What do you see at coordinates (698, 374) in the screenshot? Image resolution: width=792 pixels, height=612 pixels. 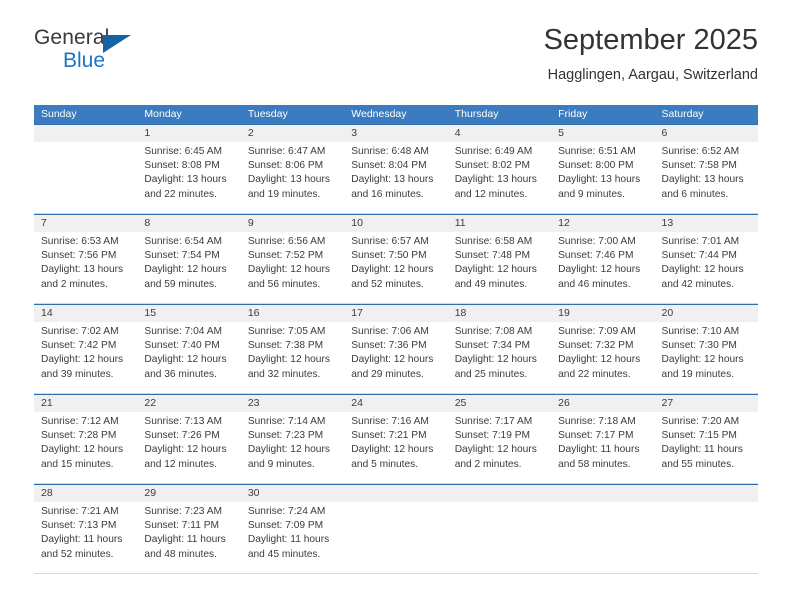 I see `daylight-text-line2: and 19 minutes.` at bounding box center [698, 374].